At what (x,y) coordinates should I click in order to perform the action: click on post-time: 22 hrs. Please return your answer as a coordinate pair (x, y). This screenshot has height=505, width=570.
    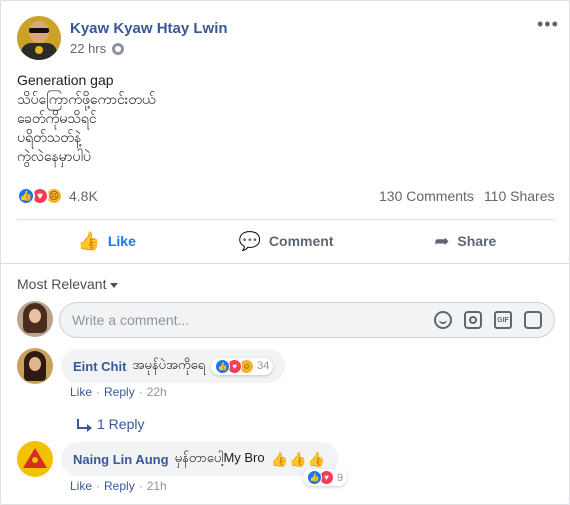
    Looking at the image, I should click on (88, 48).